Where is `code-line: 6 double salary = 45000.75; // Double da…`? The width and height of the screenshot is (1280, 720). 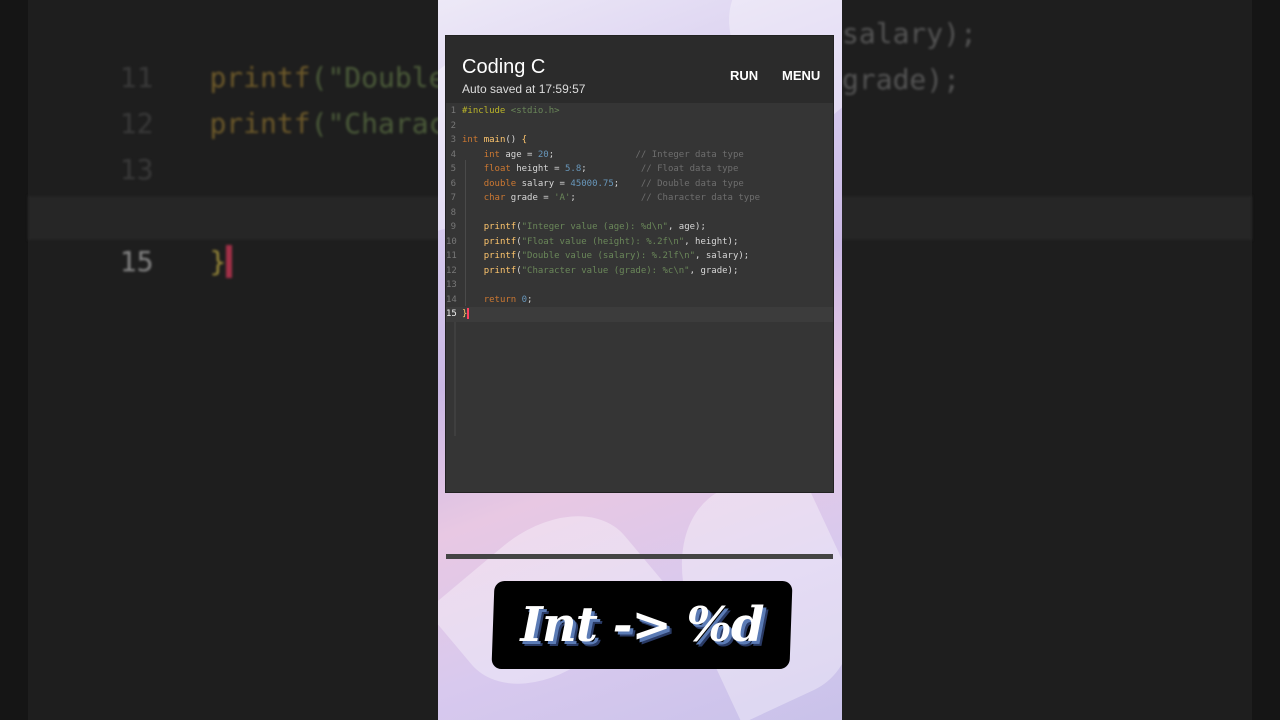 code-line: 6 double salary = 45000.75; // Double da… is located at coordinates (639, 184).